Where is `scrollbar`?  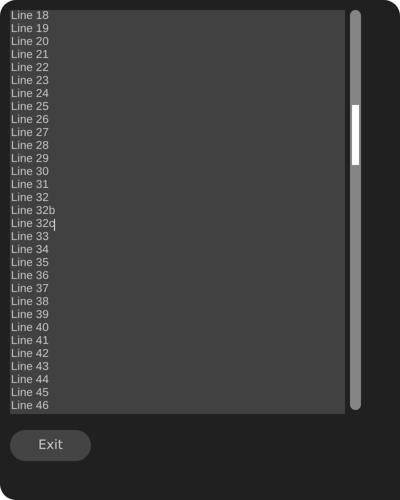 scrollbar is located at coordinates (355, 210).